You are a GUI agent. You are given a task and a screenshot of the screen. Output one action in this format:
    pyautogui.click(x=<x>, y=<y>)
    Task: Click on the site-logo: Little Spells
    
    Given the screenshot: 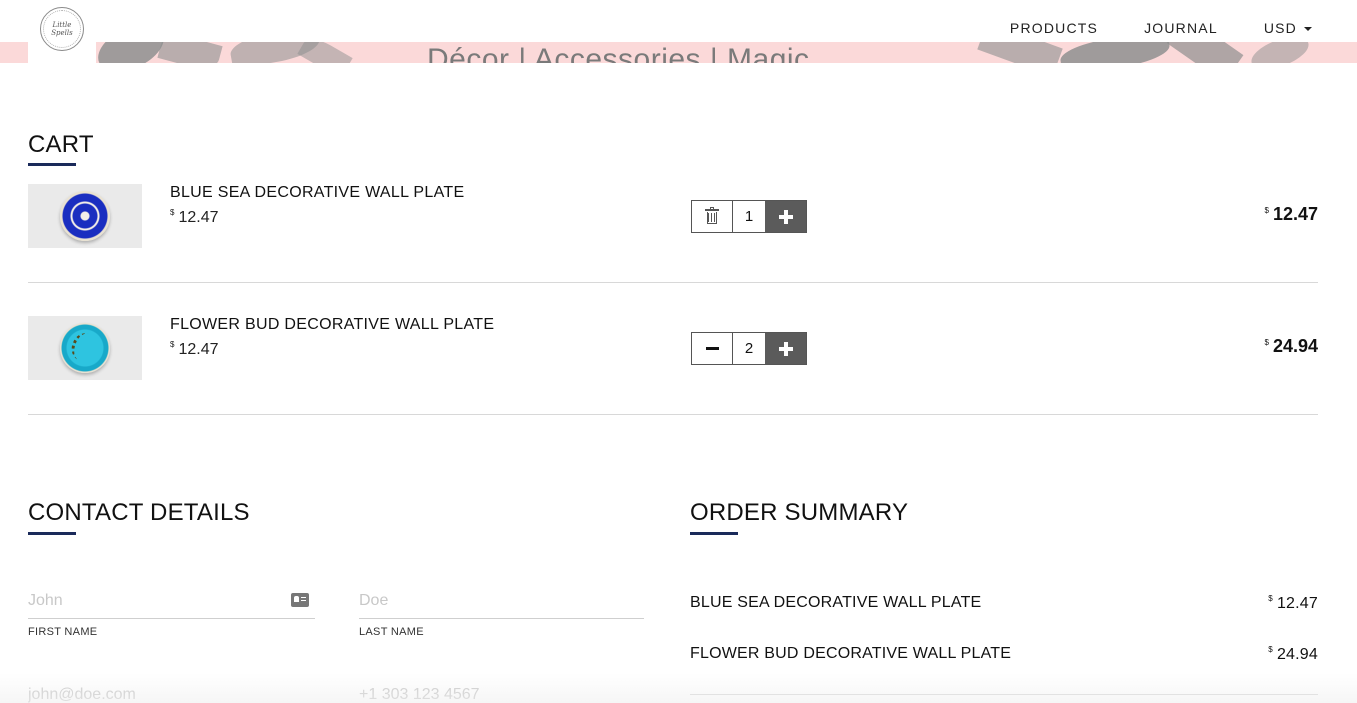 What is the action you would take?
    pyautogui.click(x=62, y=31)
    